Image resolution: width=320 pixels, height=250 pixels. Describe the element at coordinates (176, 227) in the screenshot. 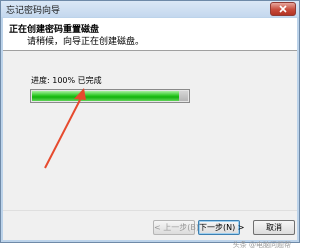

I see `back-button: < 上一步(B)` at that location.